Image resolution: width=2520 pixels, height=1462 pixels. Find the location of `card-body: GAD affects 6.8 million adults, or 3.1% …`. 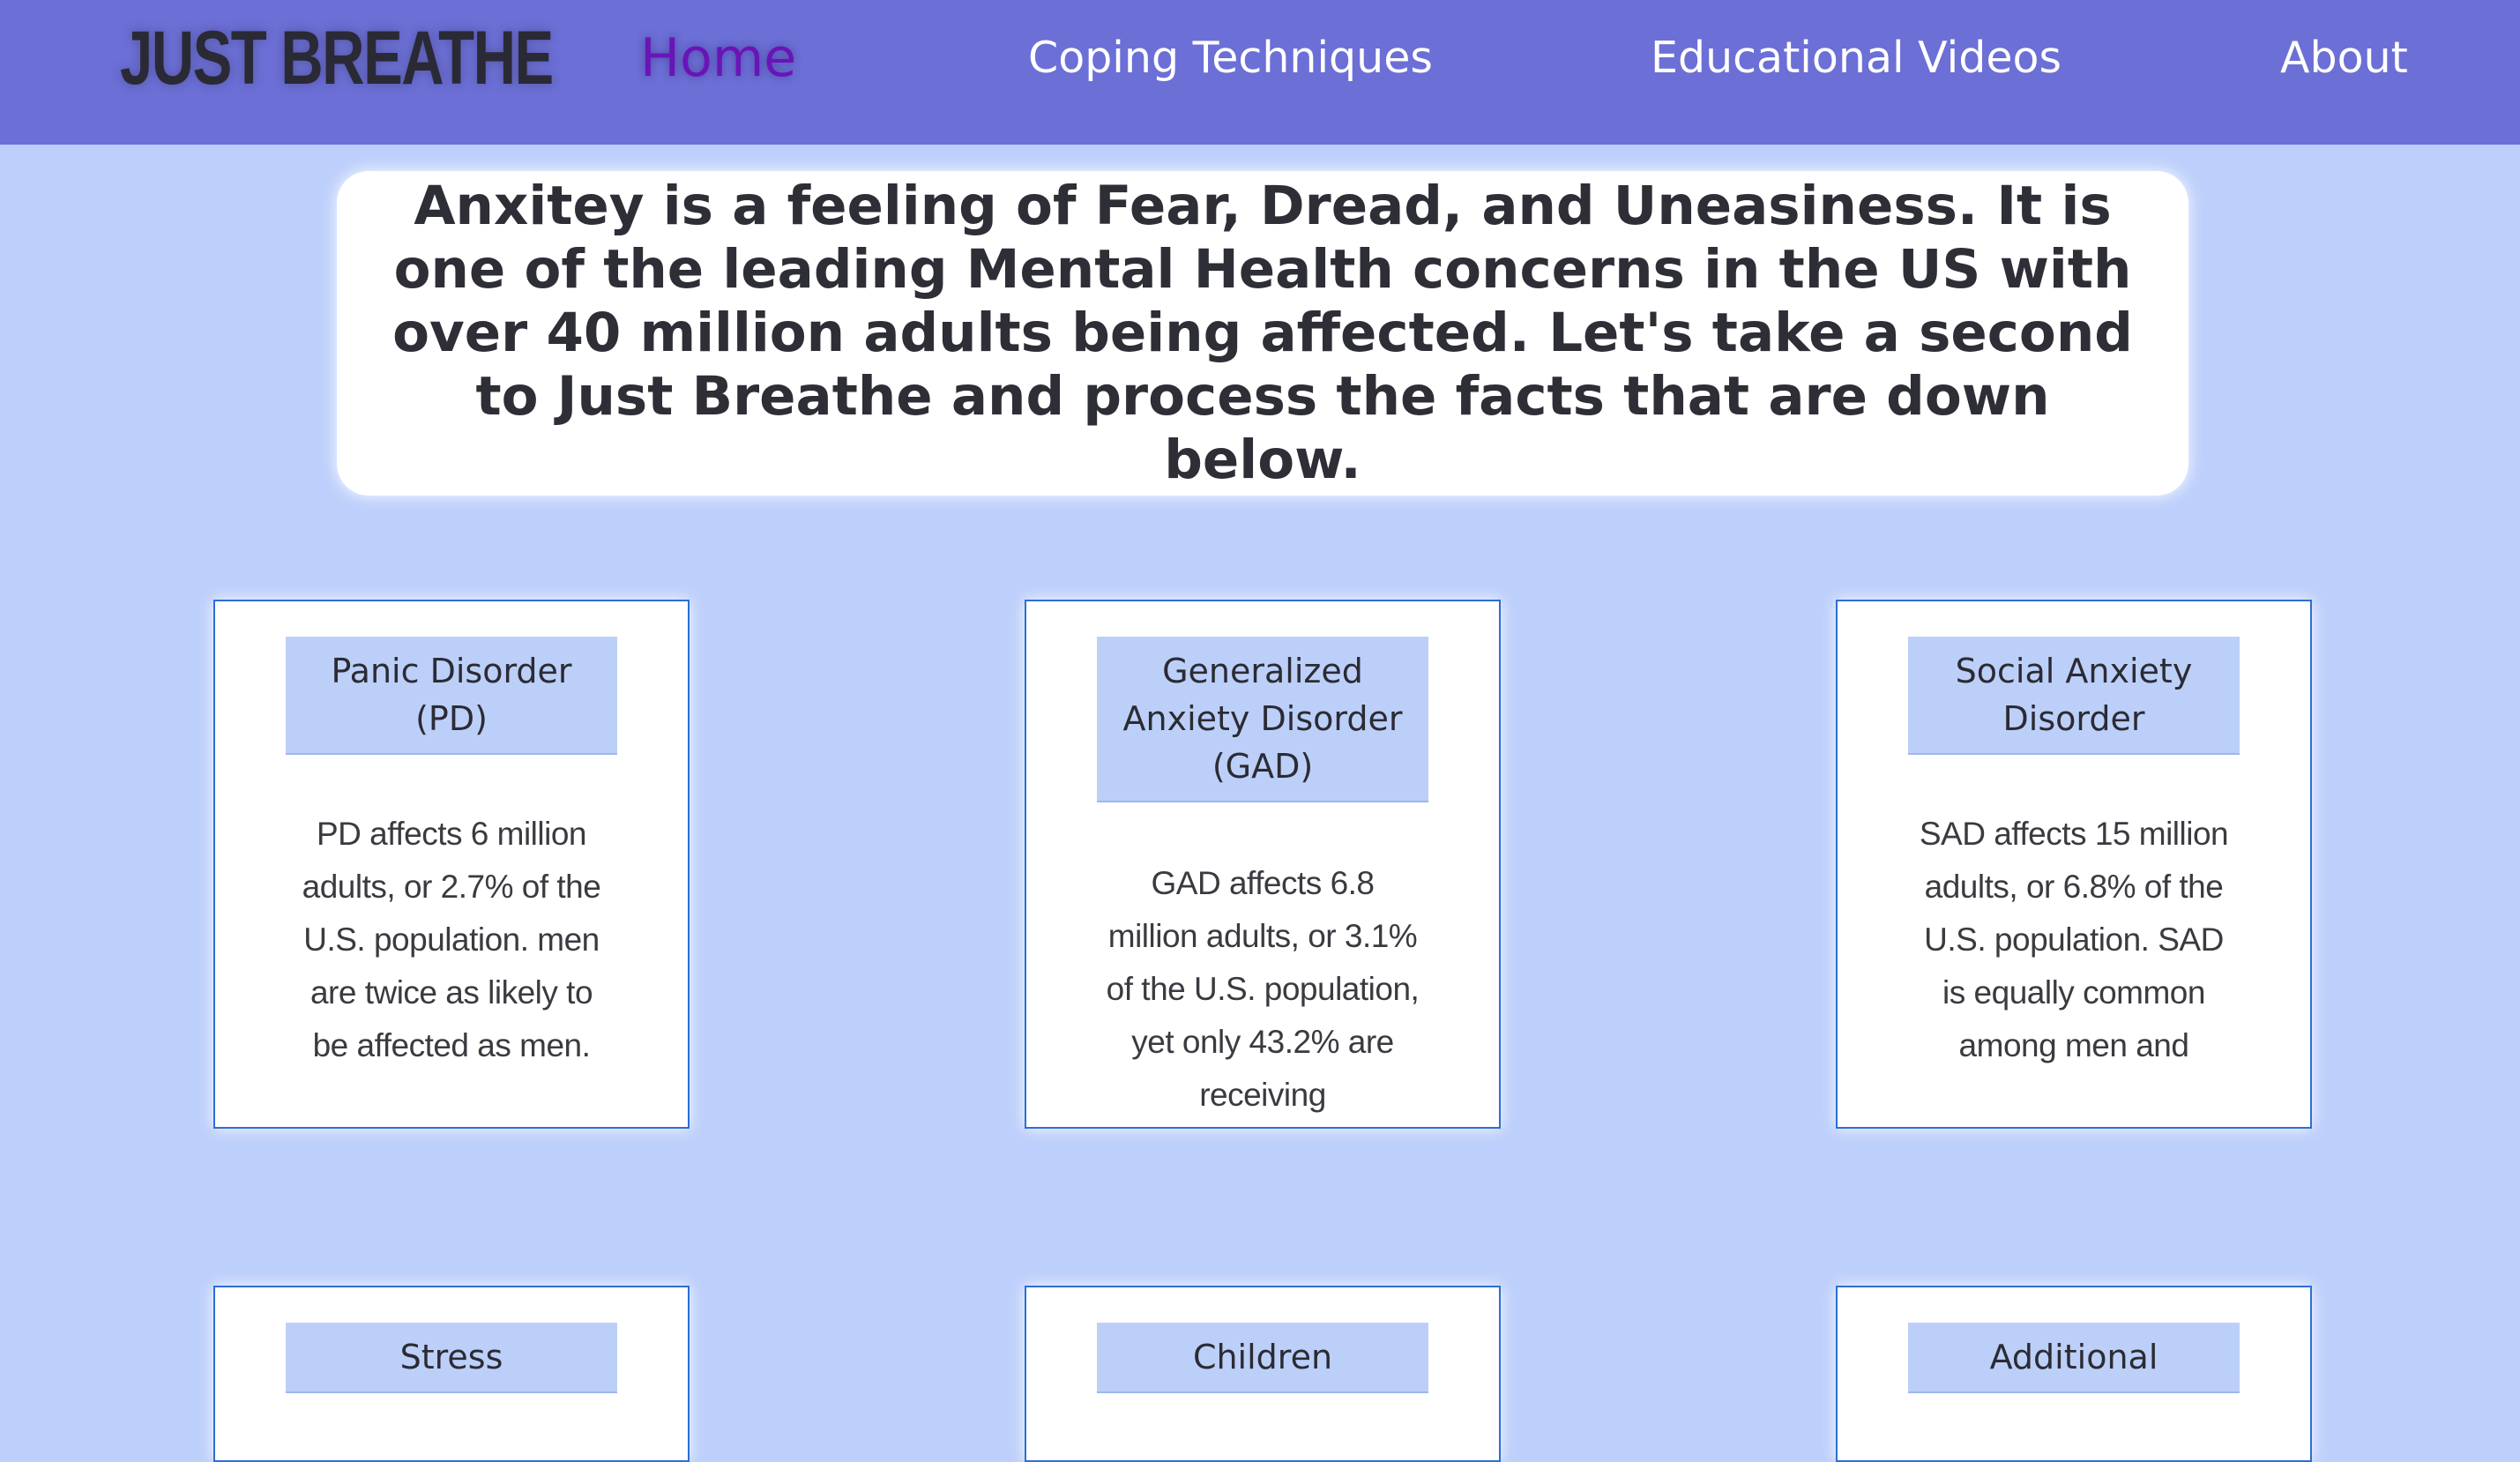

card-body: GAD affects 6.8 million adults, or 3.1% … is located at coordinates (1263, 989).